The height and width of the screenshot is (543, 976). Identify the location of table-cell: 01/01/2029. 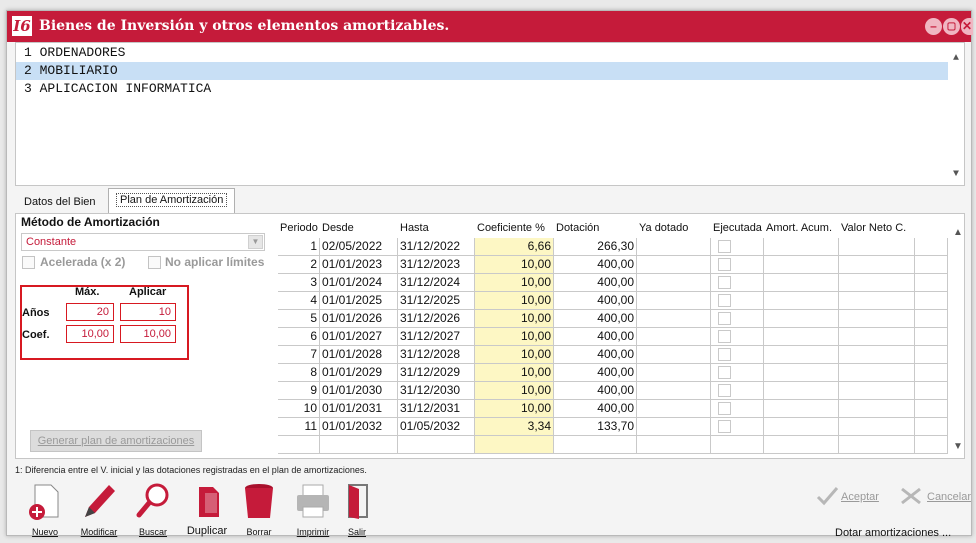
(359, 373).